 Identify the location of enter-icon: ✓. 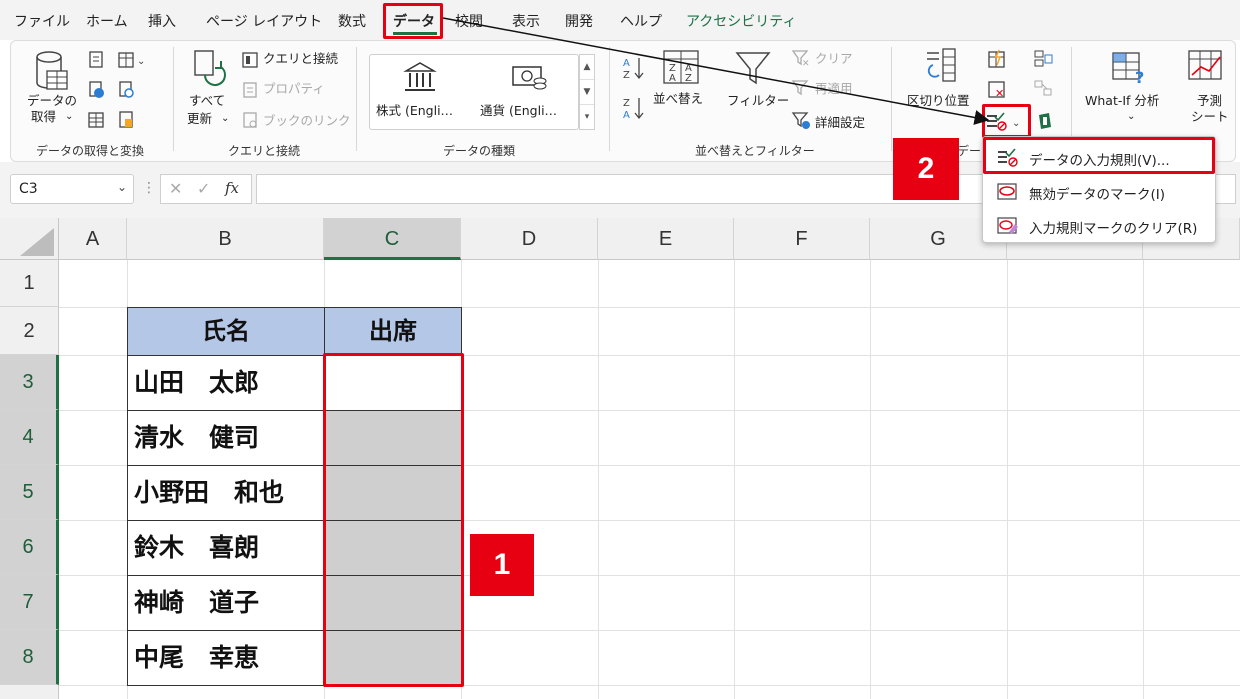
(203, 188).